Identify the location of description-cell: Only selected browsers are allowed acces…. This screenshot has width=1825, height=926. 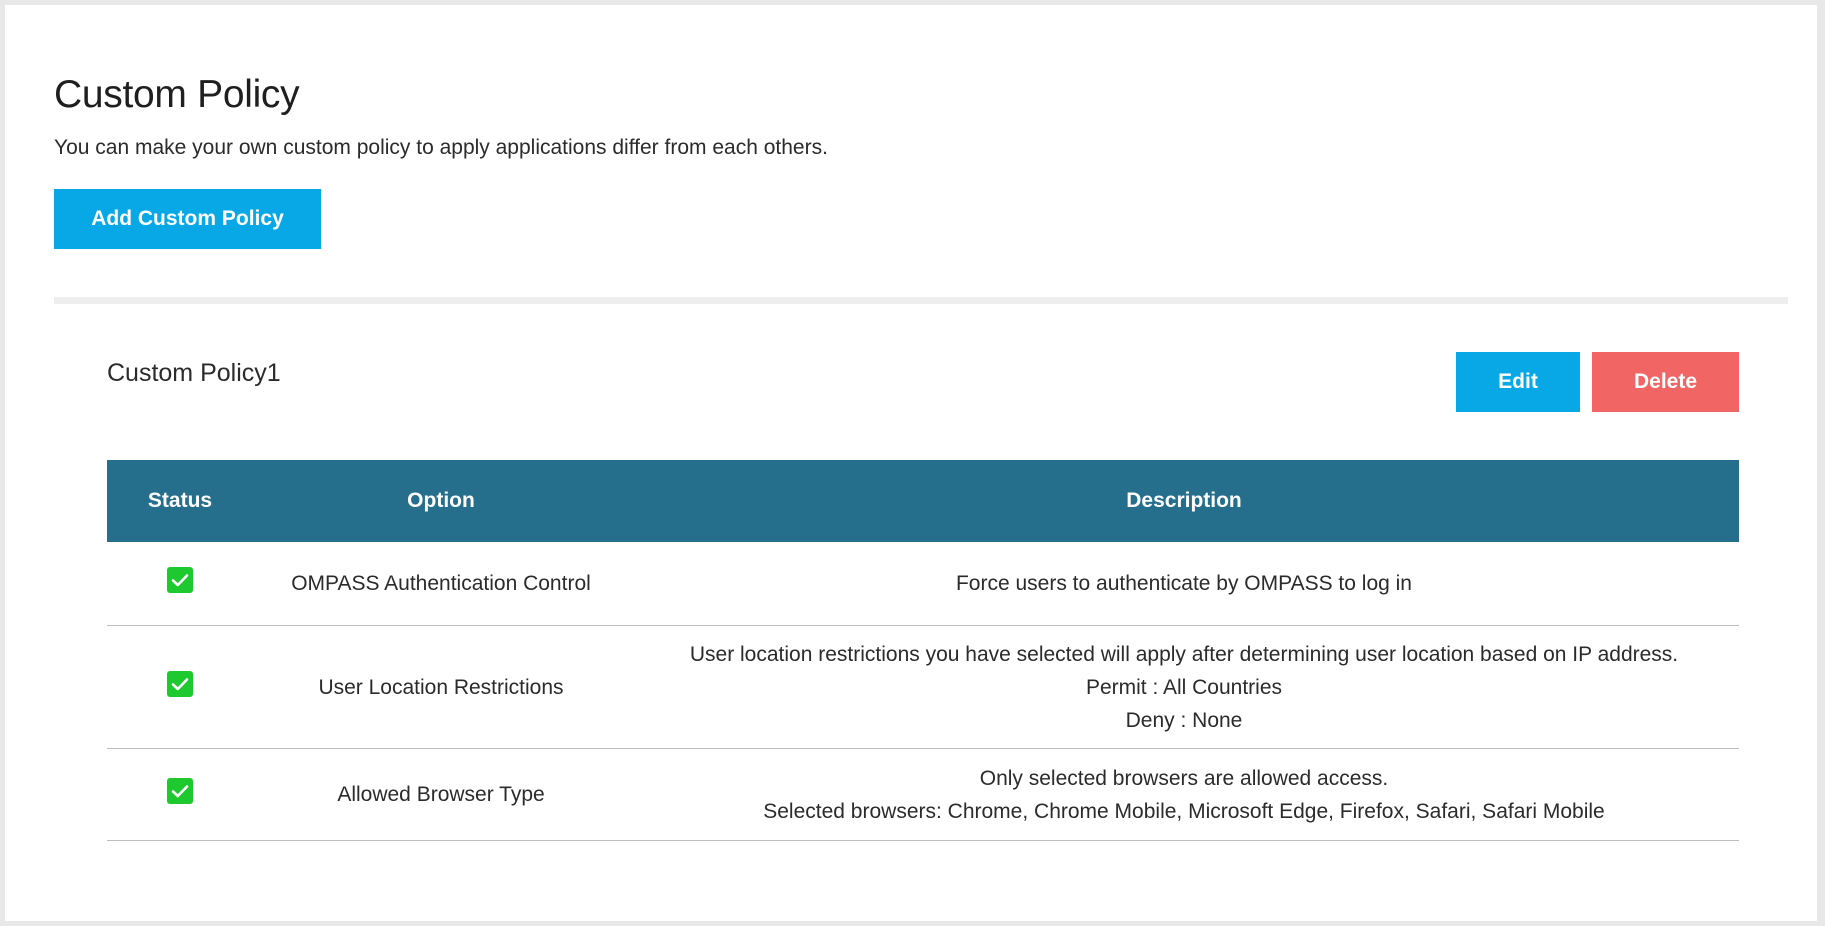
(1184, 794).